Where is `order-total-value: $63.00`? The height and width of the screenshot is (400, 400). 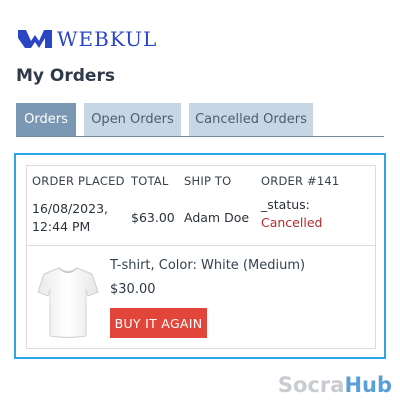
order-total-value: $63.00 is located at coordinates (153, 217).